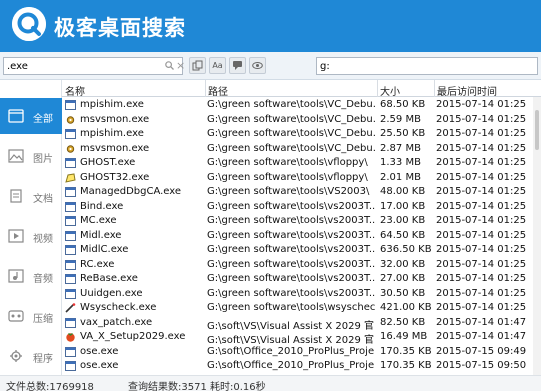  I want to click on path-filter-input, so click(427, 66).